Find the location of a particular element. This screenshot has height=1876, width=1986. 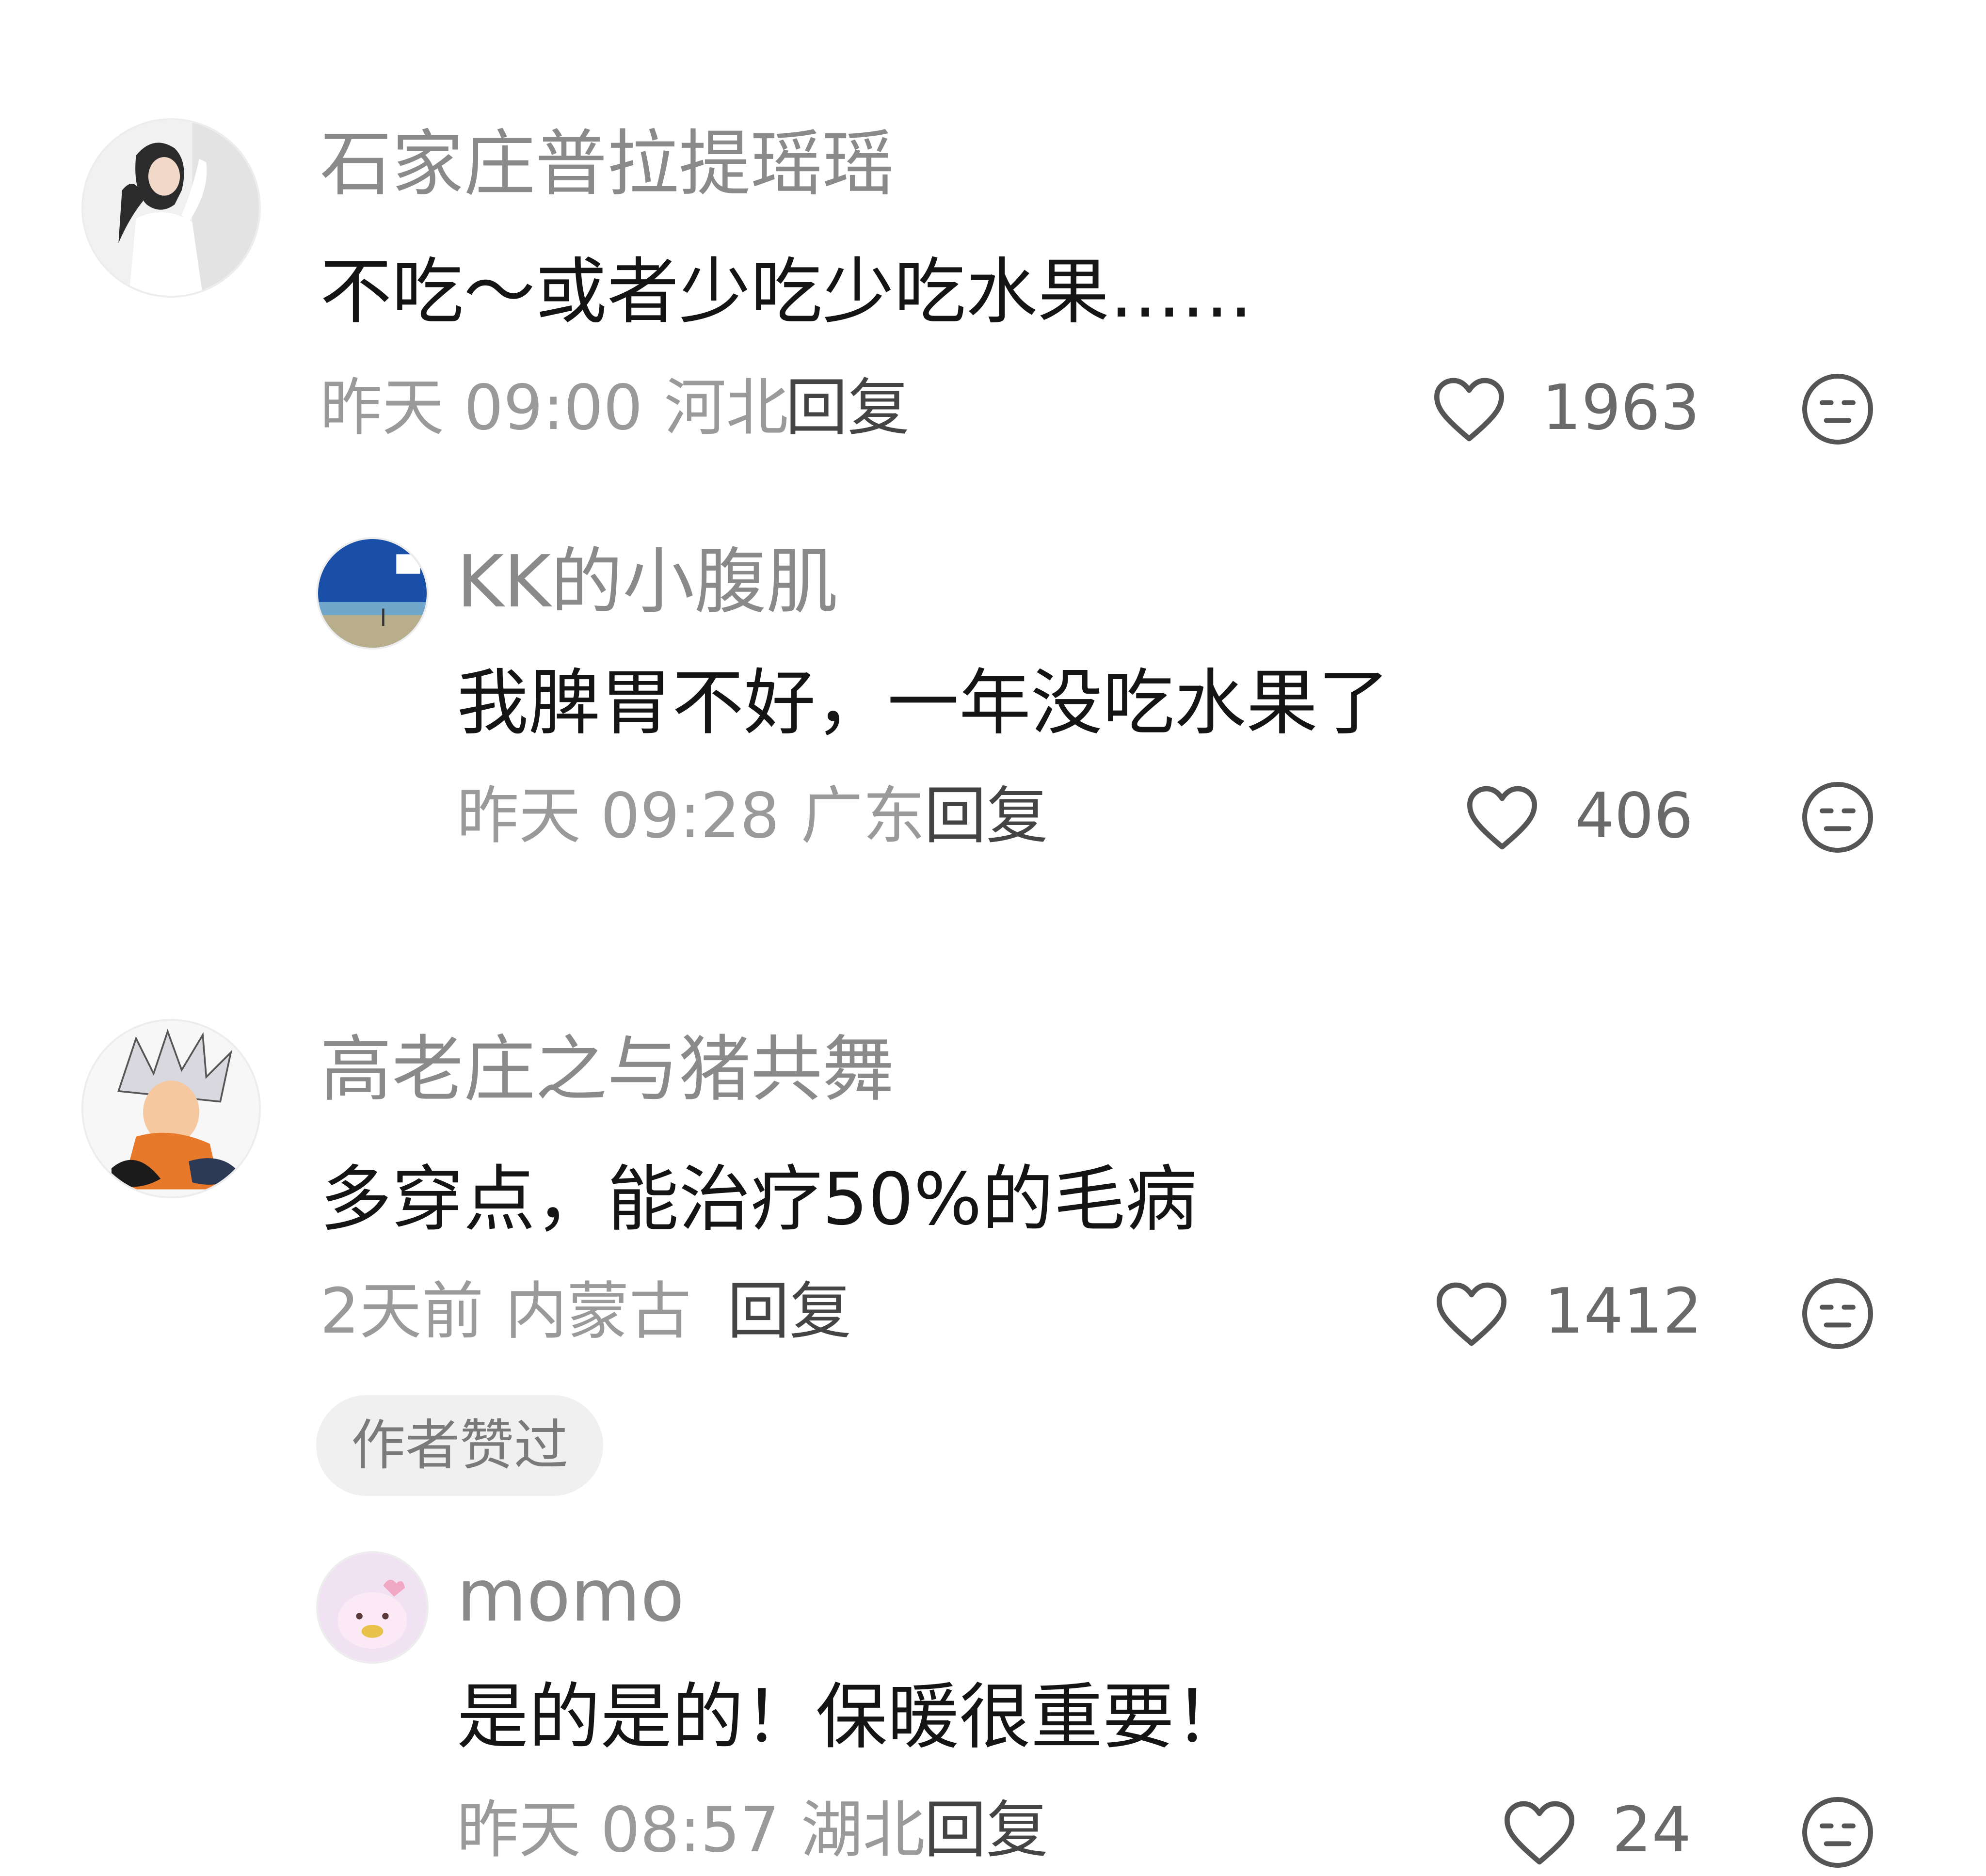

comment-meta: 2天前 内蒙古 is located at coordinates (516, 1312).